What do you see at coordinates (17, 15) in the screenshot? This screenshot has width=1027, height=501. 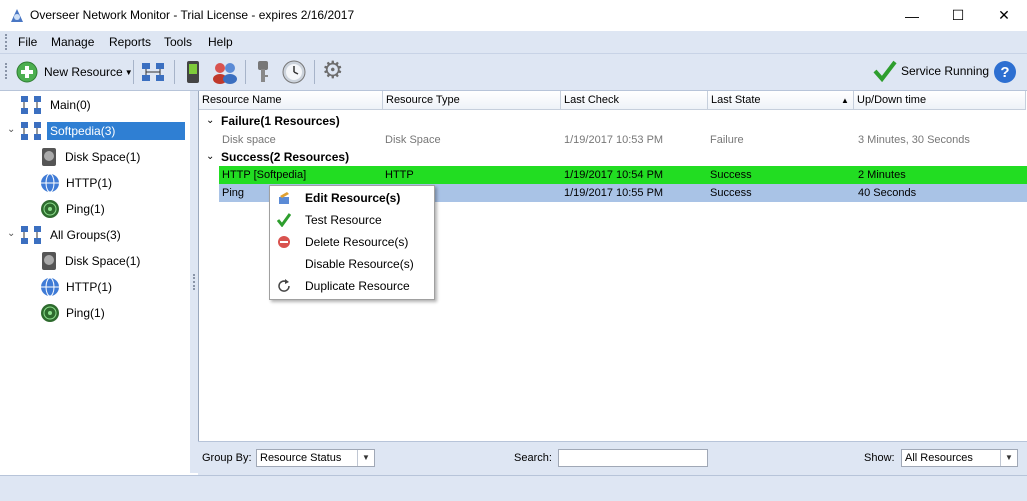 I see `app-logo-icon` at bounding box center [17, 15].